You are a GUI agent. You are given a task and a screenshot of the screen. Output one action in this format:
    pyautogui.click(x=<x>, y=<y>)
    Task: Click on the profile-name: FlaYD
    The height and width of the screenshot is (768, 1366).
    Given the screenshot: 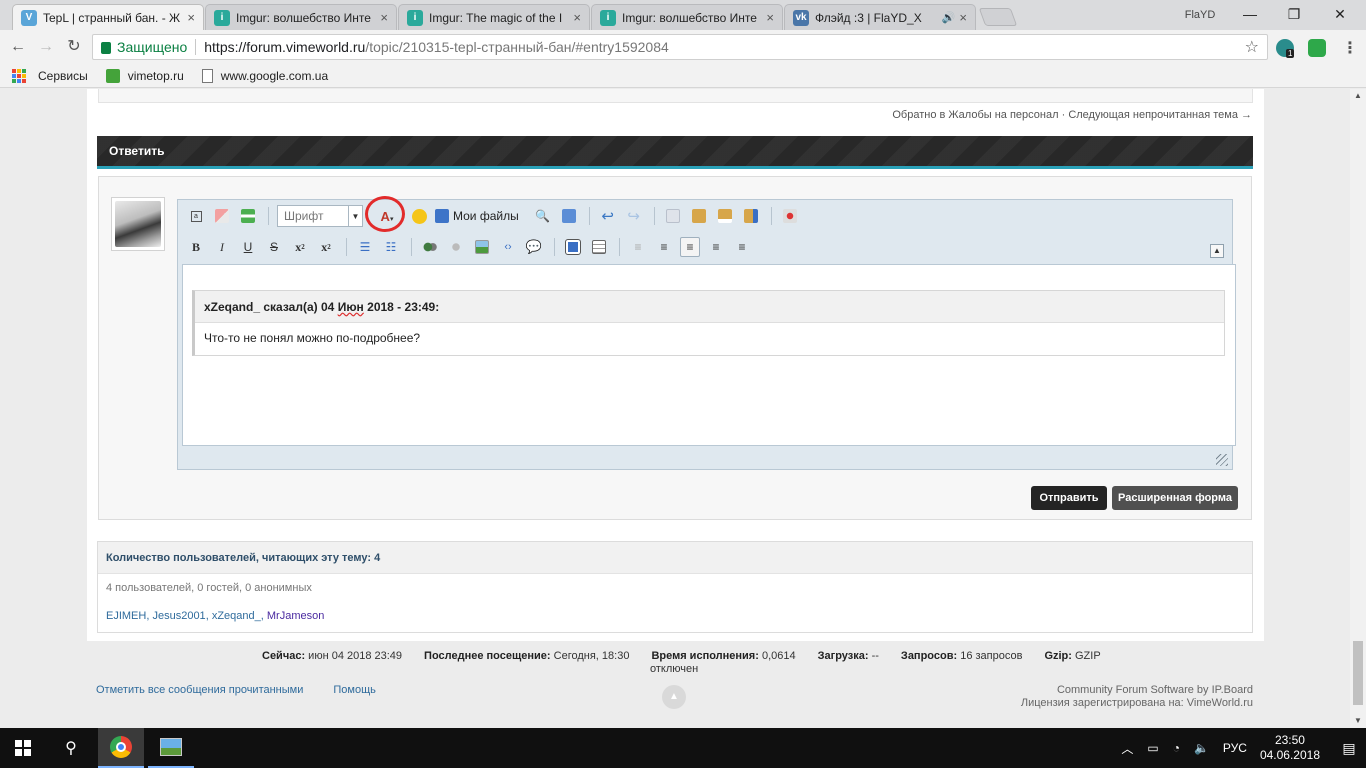 What is the action you would take?
    pyautogui.click(x=1200, y=15)
    